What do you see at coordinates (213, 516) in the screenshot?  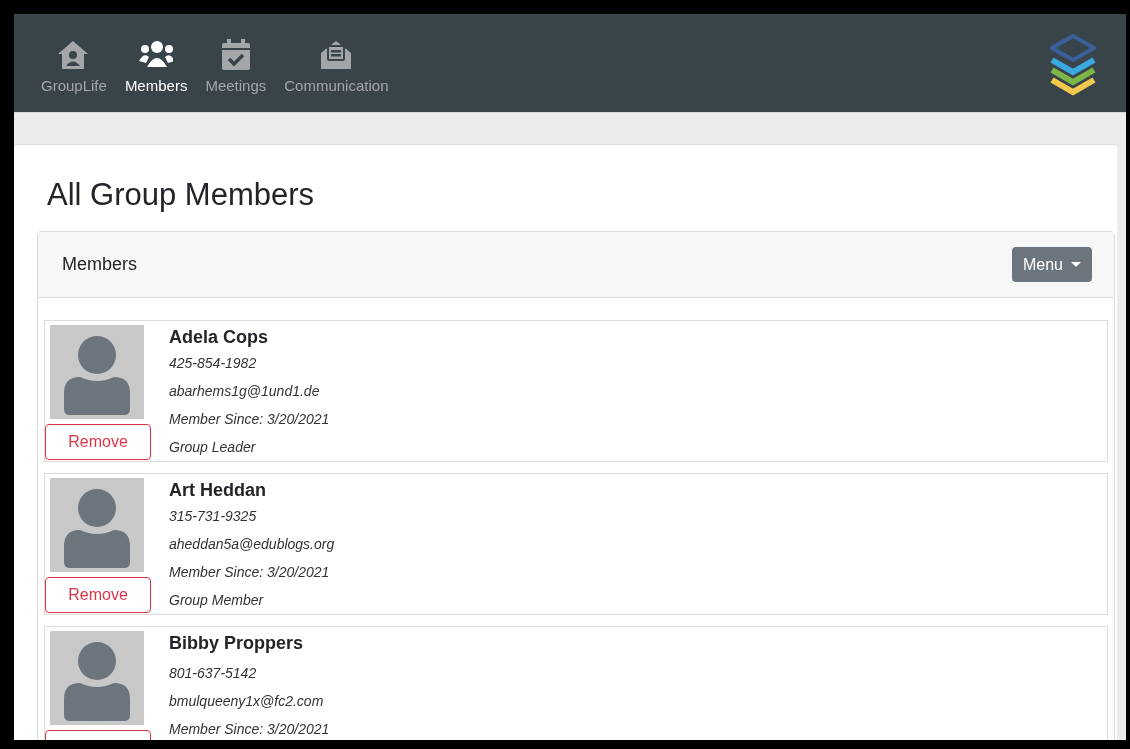 I see `phone-number: 315-731-9325` at bounding box center [213, 516].